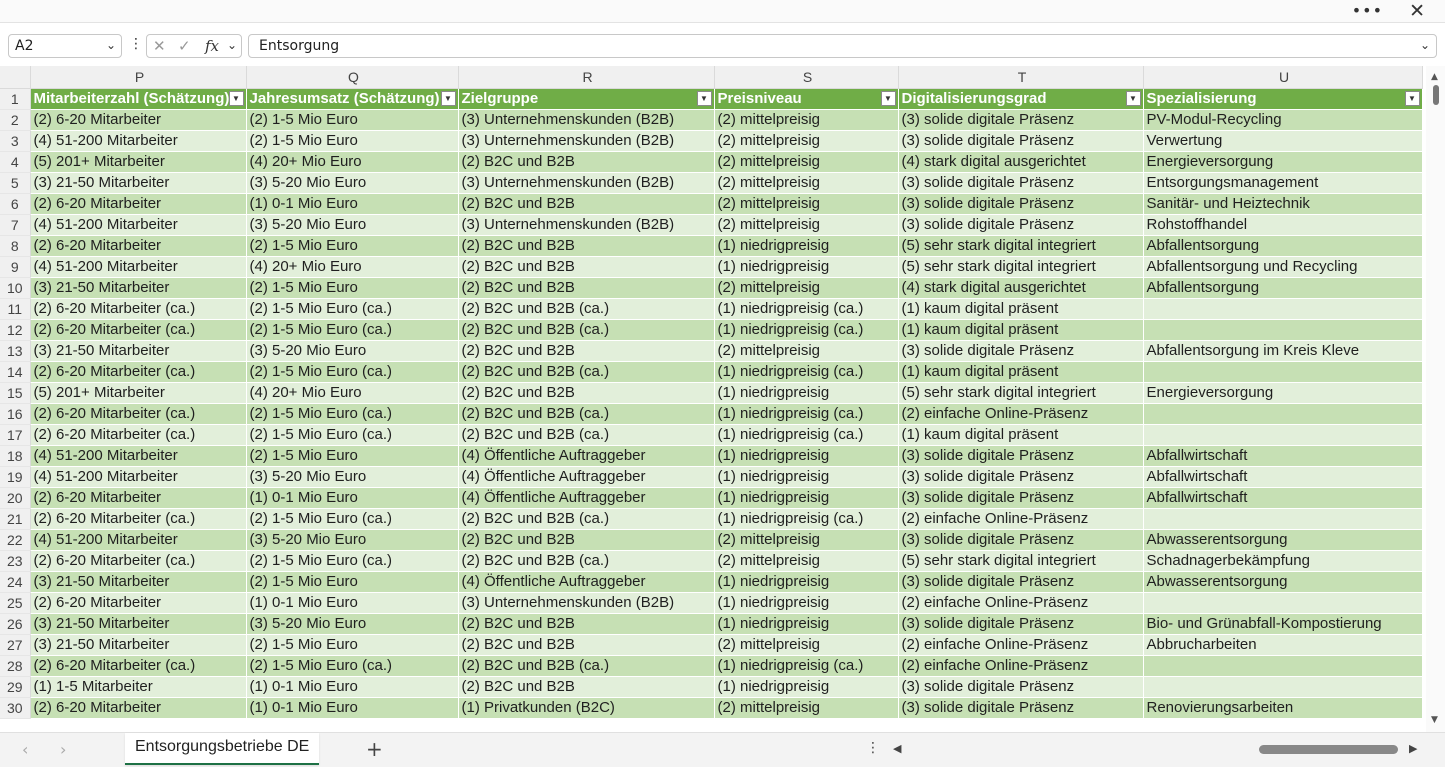  What do you see at coordinates (352, 267) in the screenshot?
I see `table-cell: (4) 20+ Mio Euro` at bounding box center [352, 267].